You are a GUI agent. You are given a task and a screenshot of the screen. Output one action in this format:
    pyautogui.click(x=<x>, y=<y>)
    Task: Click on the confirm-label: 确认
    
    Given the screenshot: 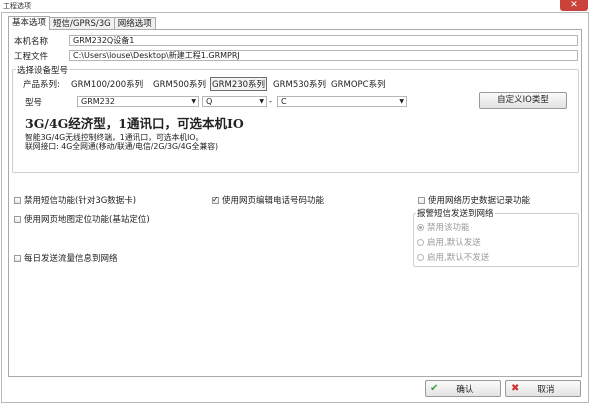 What is the action you would take?
    pyautogui.click(x=465, y=389)
    